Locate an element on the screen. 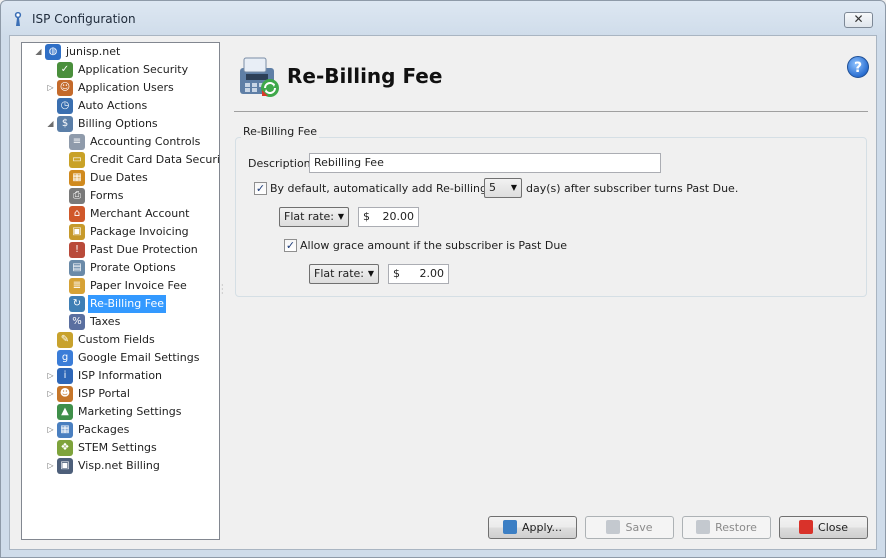 This screenshot has width=886, height=558. tree-item: ❖ STEM Settings is located at coordinates (120, 448).